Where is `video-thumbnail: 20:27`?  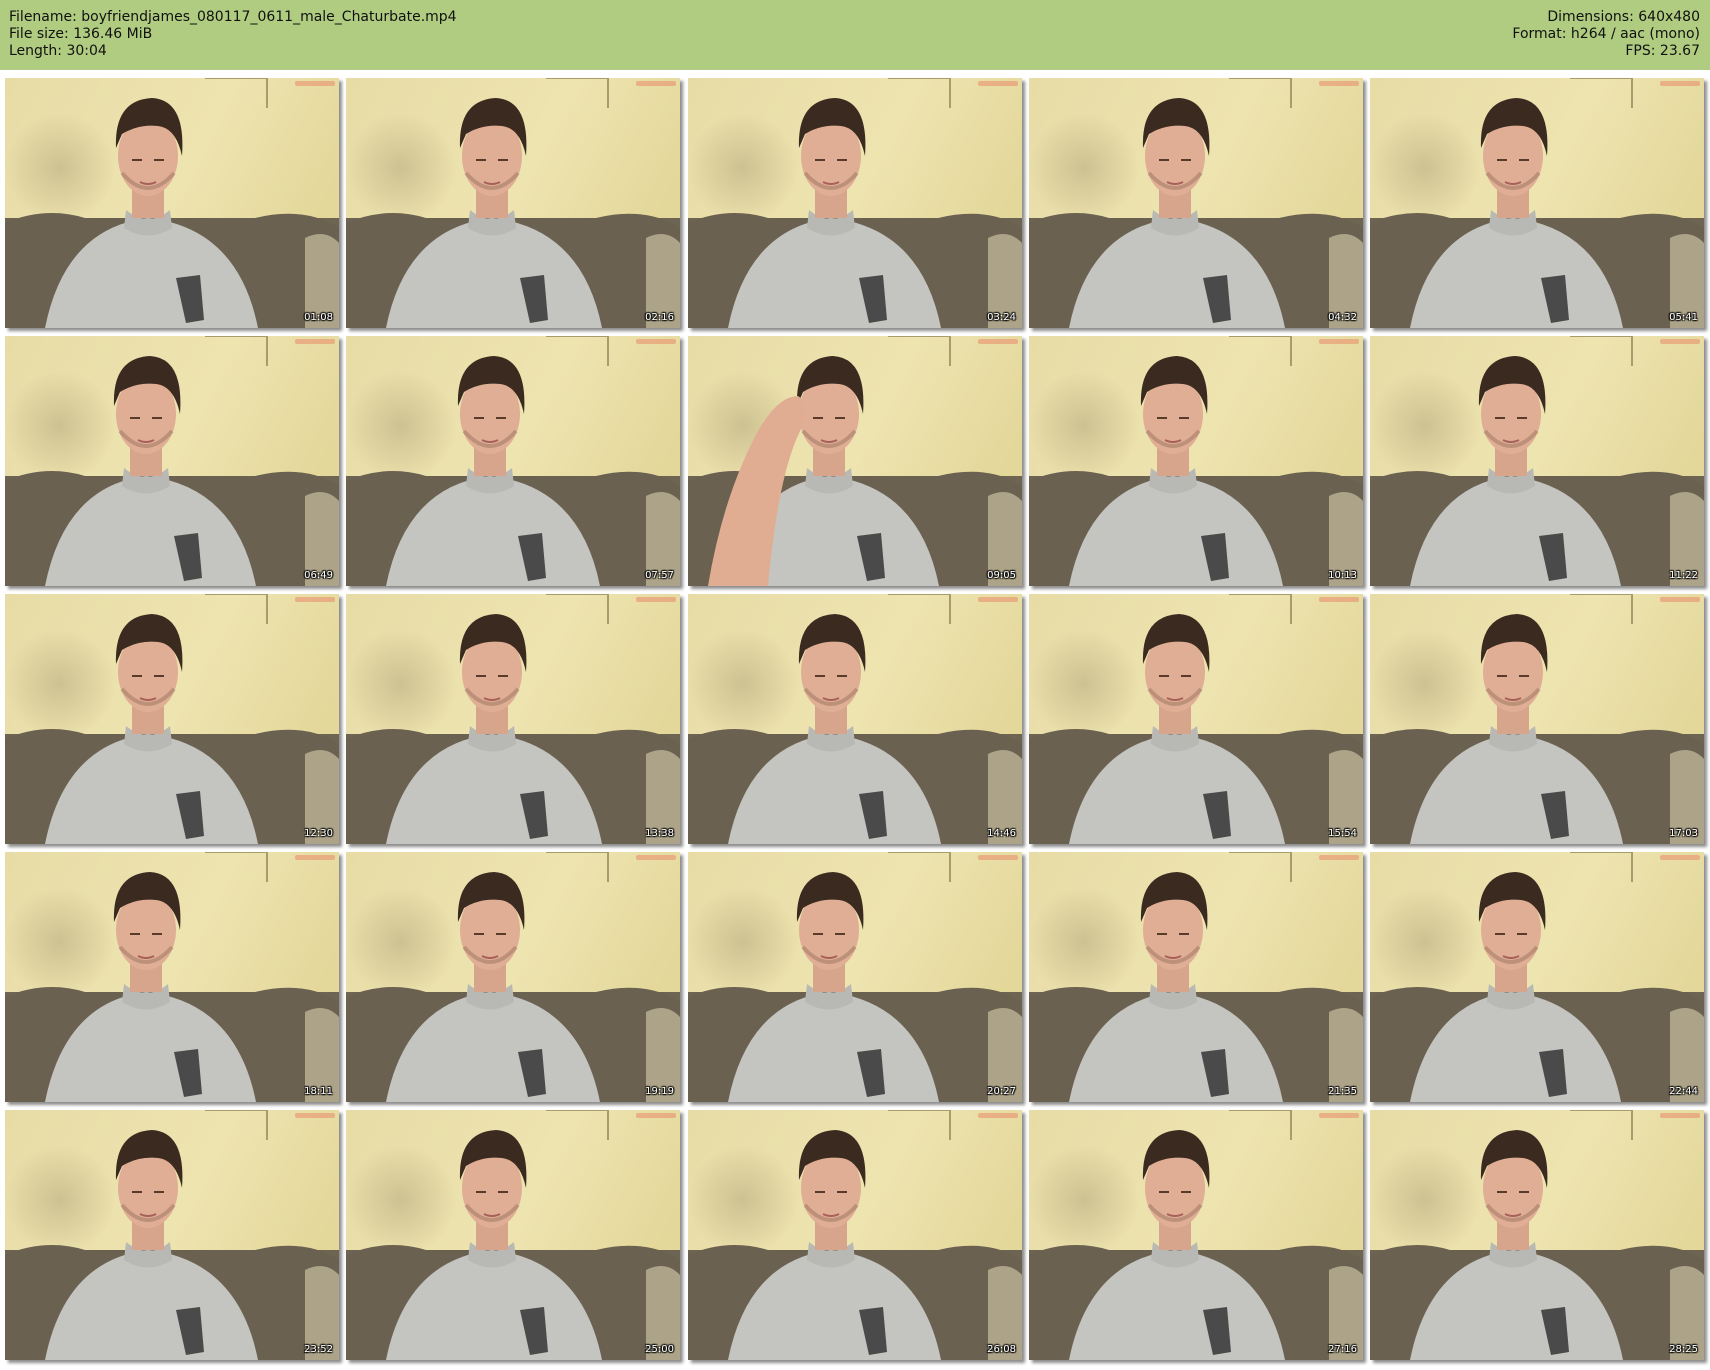
video-thumbnail: 20:27 is located at coordinates (855, 977).